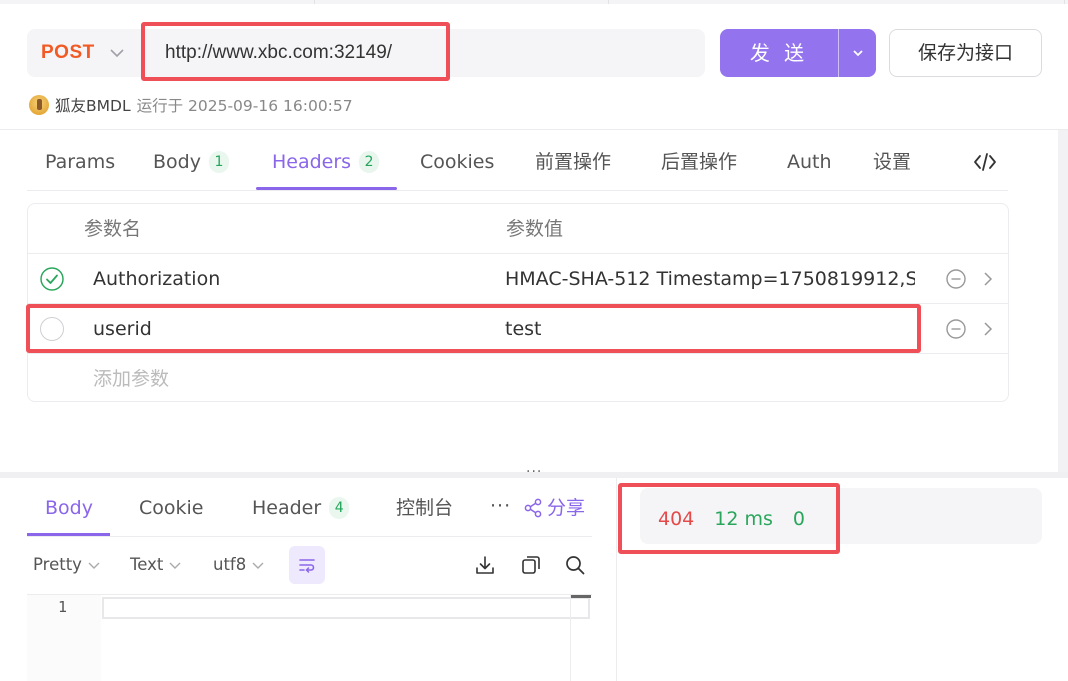  What do you see at coordinates (729, 518) in the screenshot?
I see `status-highlight-box` at bounding box center [729, 518].